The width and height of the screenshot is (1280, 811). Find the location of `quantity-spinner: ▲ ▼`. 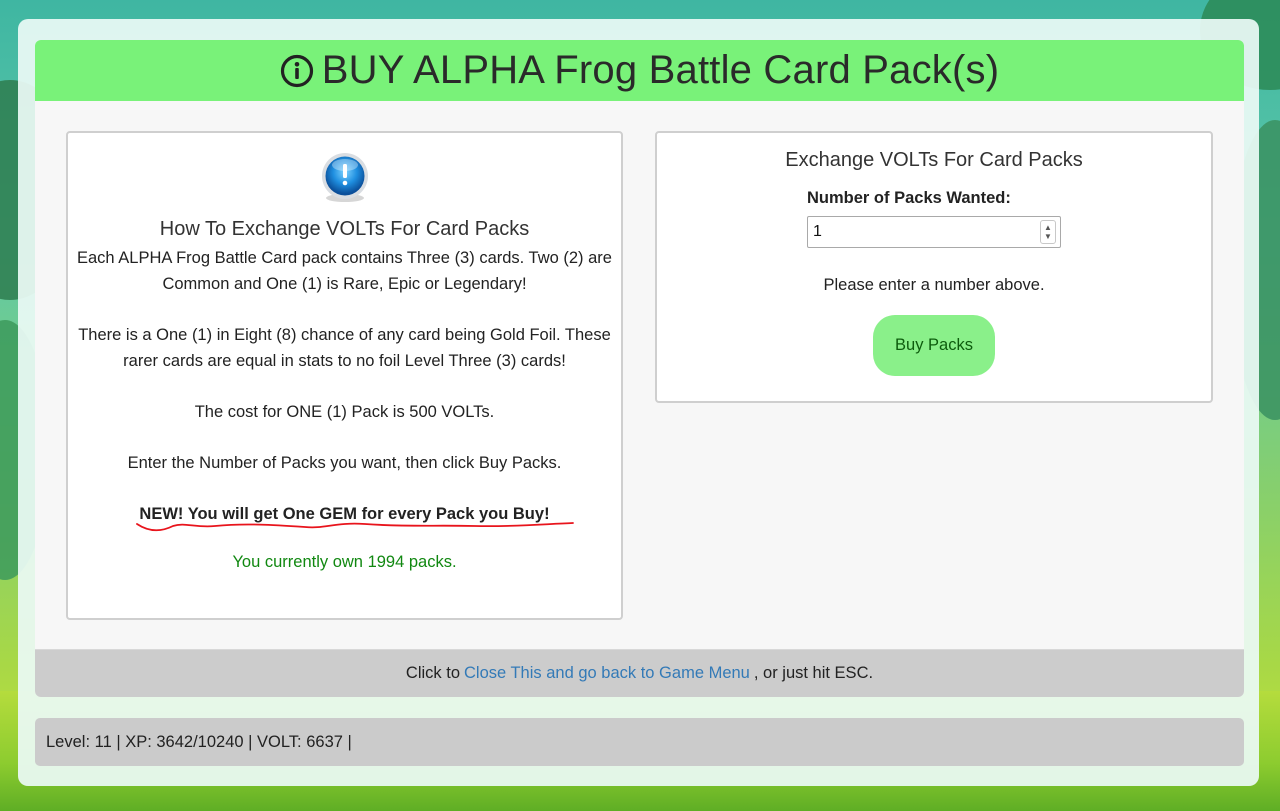

quantity-spinner: ▲ ▼ is located at coordinates (1048, 232).